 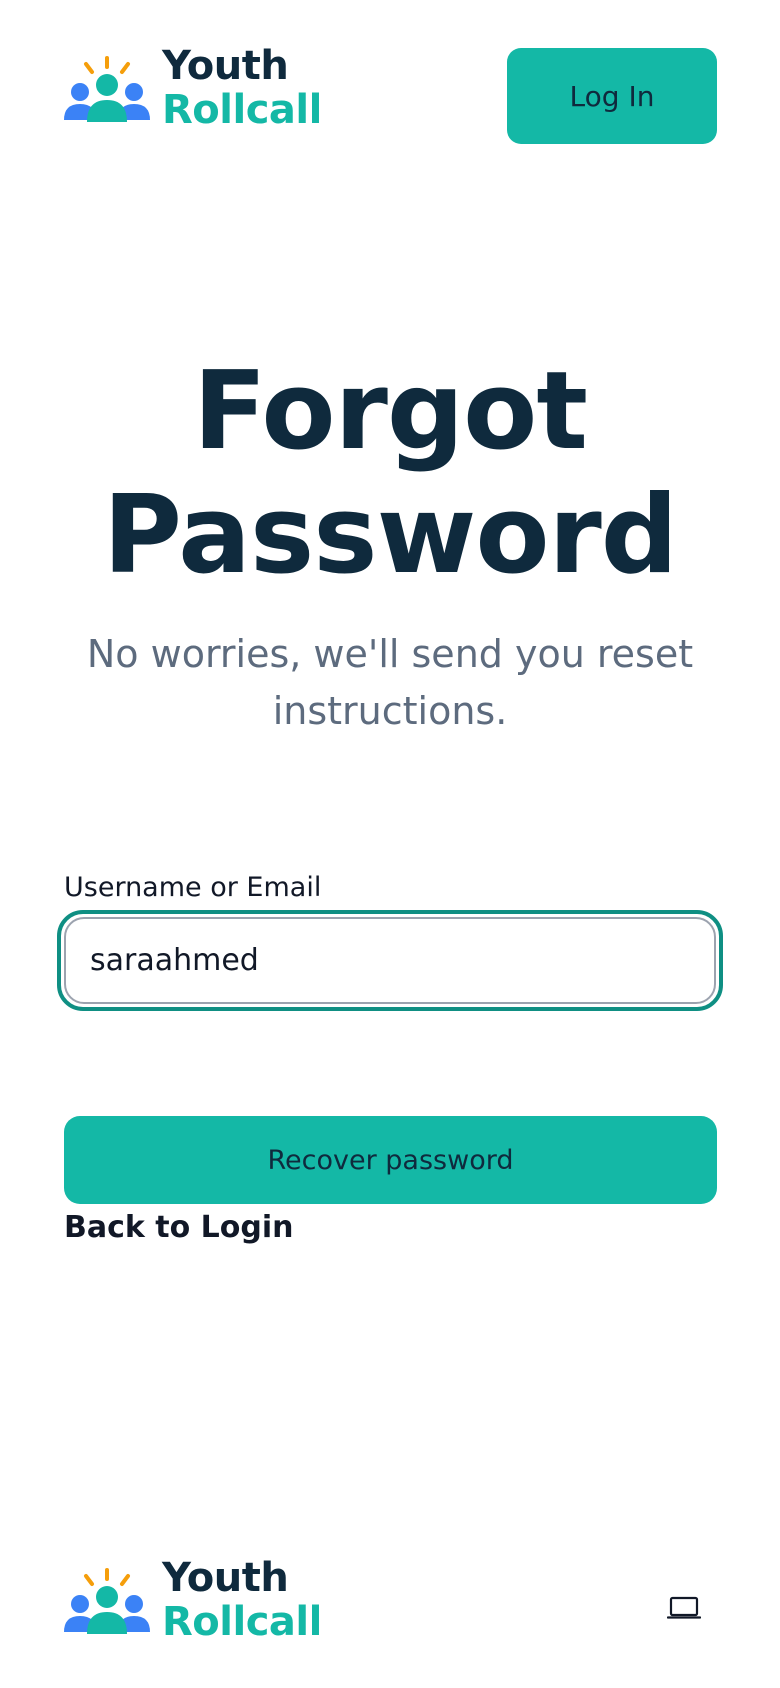 I want to click on header-brand: Youth Rollcall, so click(x=193, y=88).